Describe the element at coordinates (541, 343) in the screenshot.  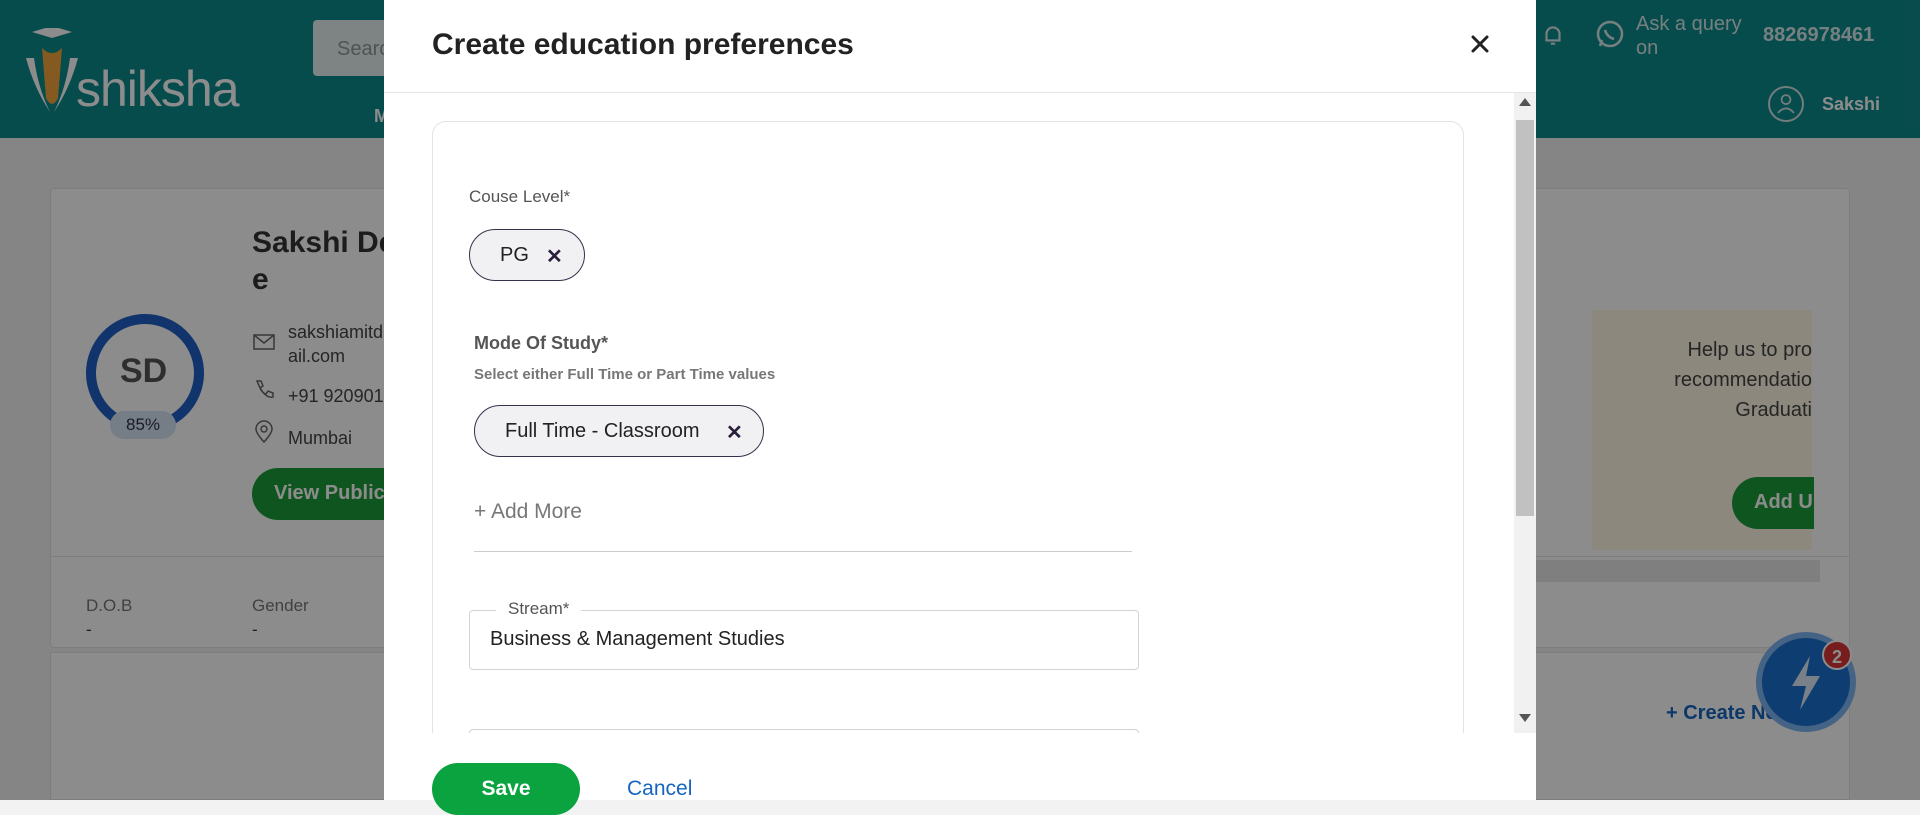
I see `mode-of-study-label: Mode Of Study*` at that location.